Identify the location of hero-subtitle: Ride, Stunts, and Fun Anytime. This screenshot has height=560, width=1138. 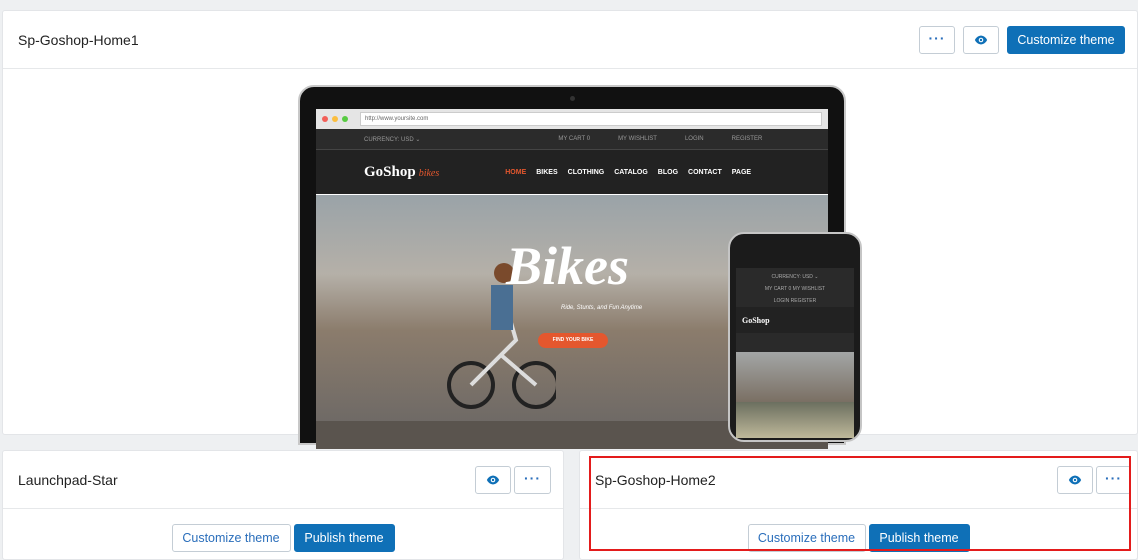
(602, 308).